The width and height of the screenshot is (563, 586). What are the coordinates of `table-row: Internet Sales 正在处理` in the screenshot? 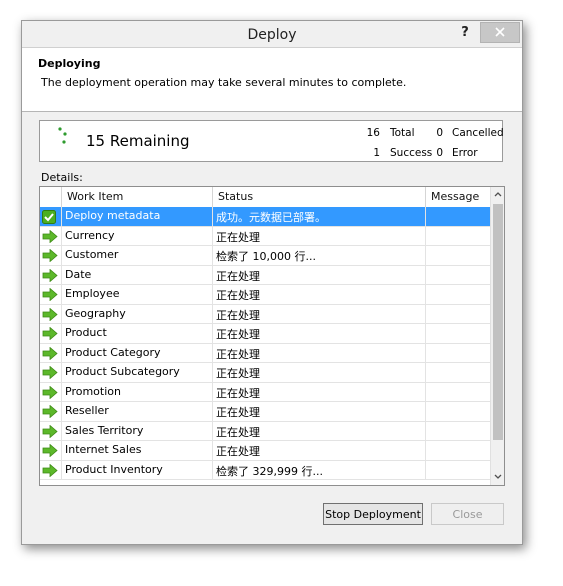 It's located at (265, 451).